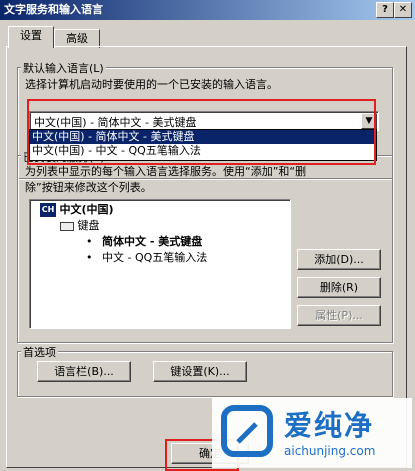 Image resolution: width=415 pixels, height=471 pixels. I want to click on tree-item-label: 简体中文 - 美式键盘, so click(152, 241).